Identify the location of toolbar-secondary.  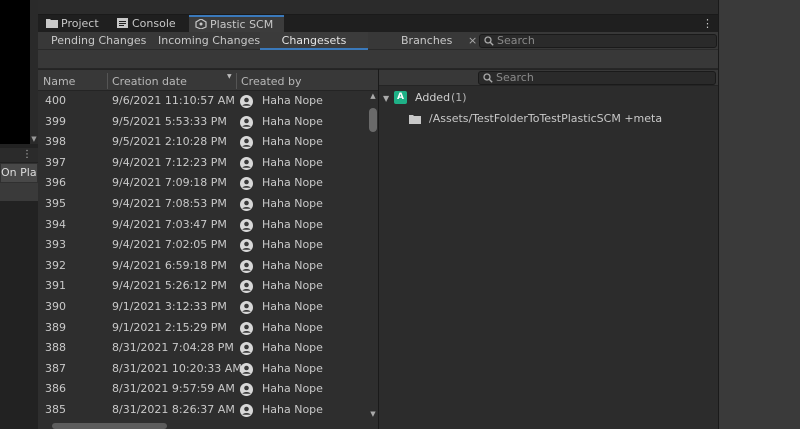
(378, 59).